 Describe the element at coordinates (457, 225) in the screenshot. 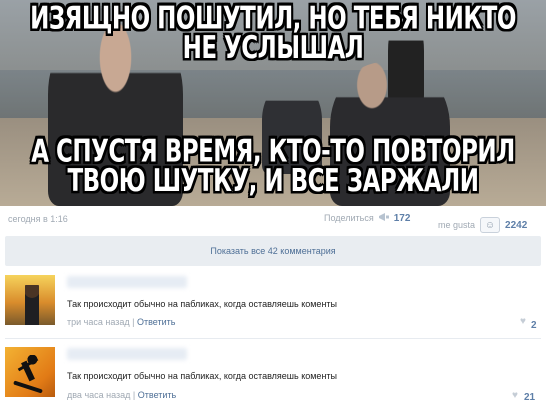

I see `like-label: me gusta` at that location.